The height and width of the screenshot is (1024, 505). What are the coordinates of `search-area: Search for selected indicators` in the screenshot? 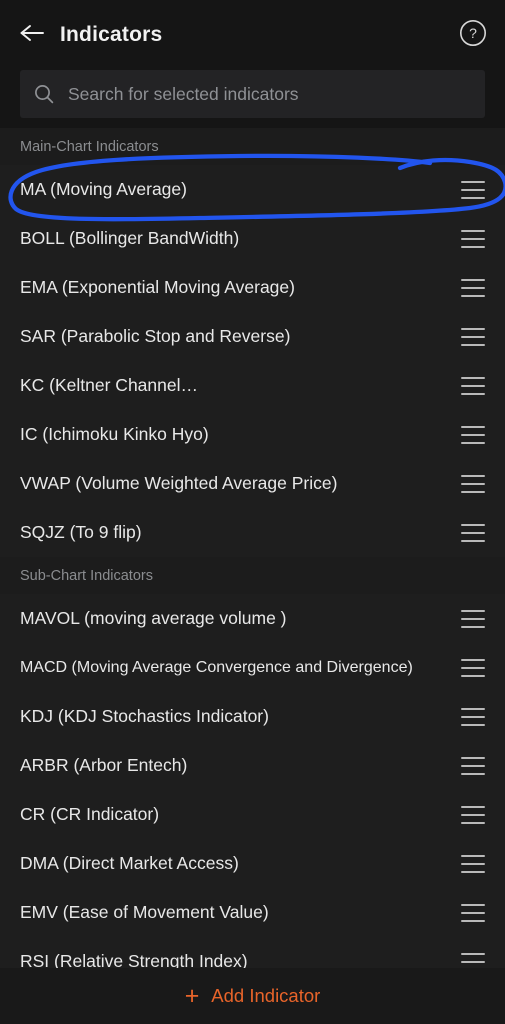 It's located at (252, 99).